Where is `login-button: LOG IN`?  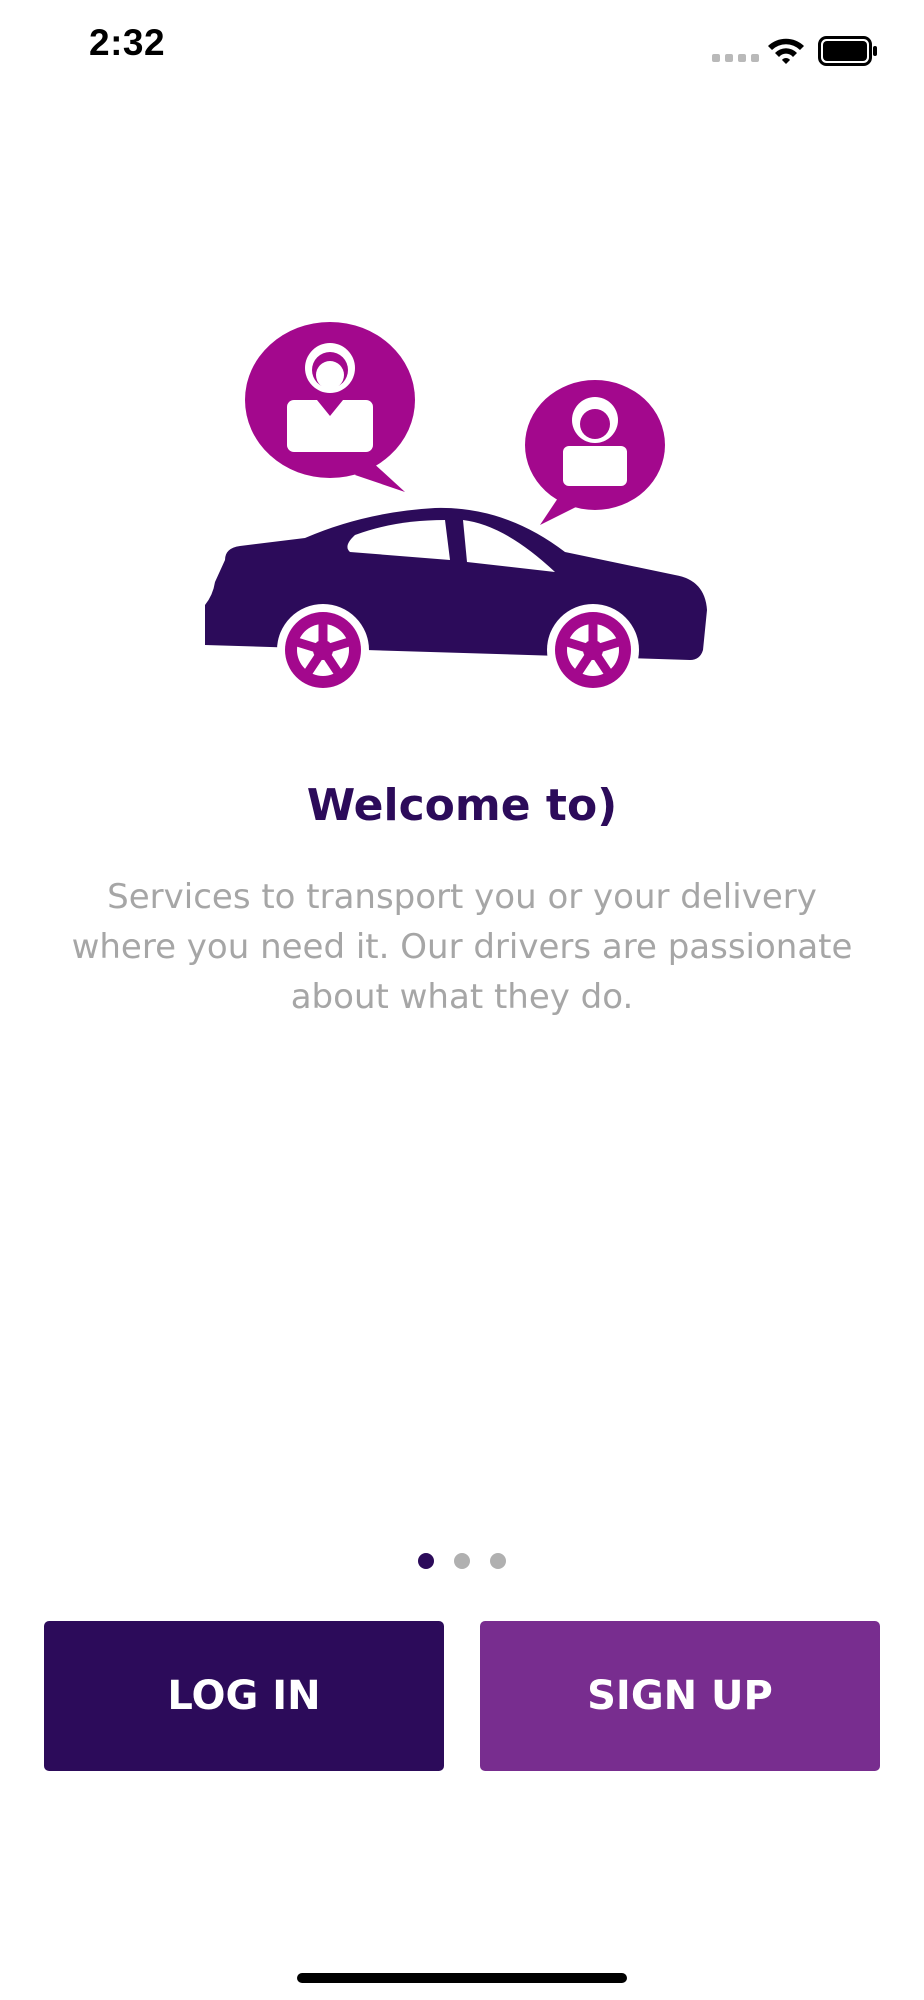
login-button: LOG IN is located at coordinates (244, 1696).